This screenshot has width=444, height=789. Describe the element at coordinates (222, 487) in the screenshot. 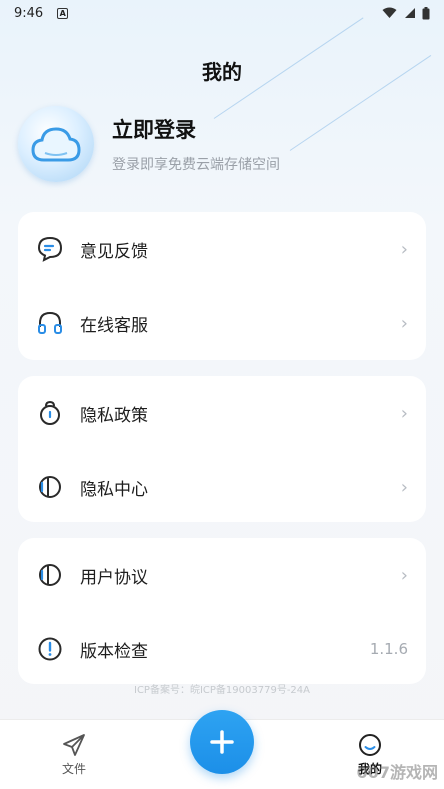

I see `menu-item-privacy-center: 隐私中心 ›` at that location.